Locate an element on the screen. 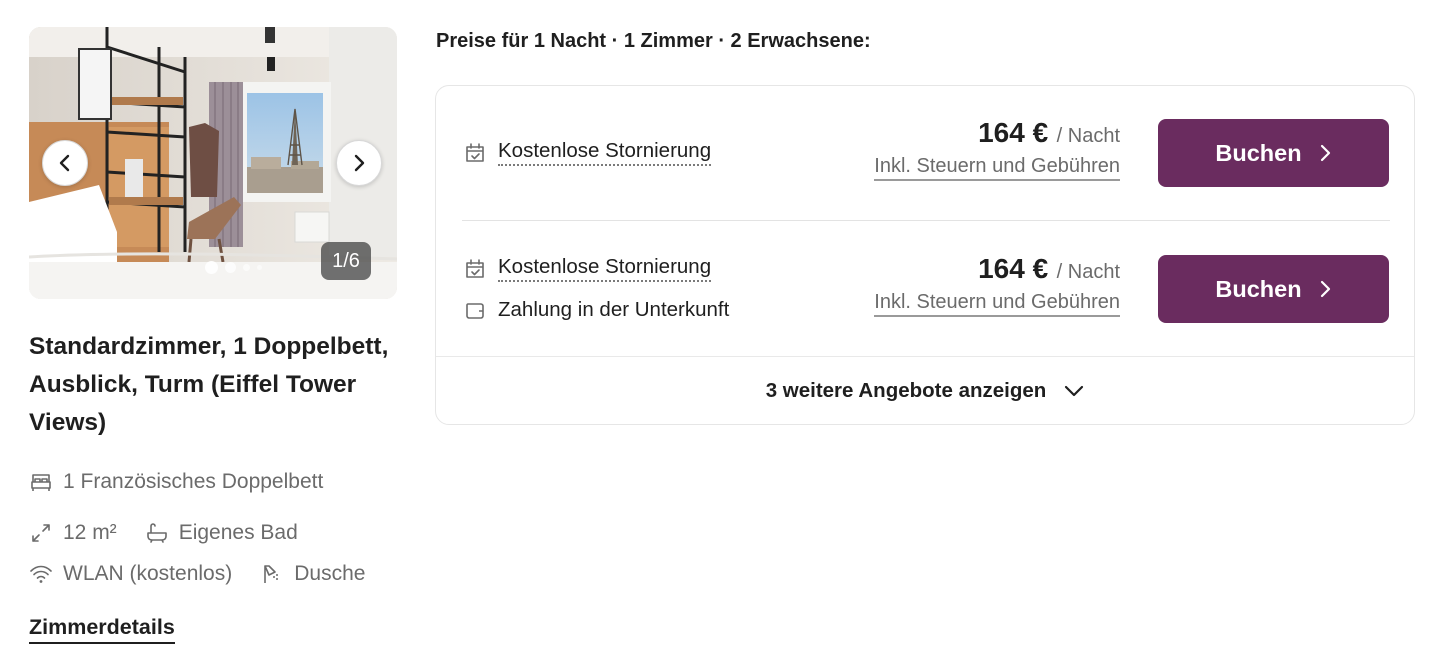 Image resolution: width=1448 pixels, height=668 pixels. room-photo-gallery: 1/6 is located at coordinates (213, 163).